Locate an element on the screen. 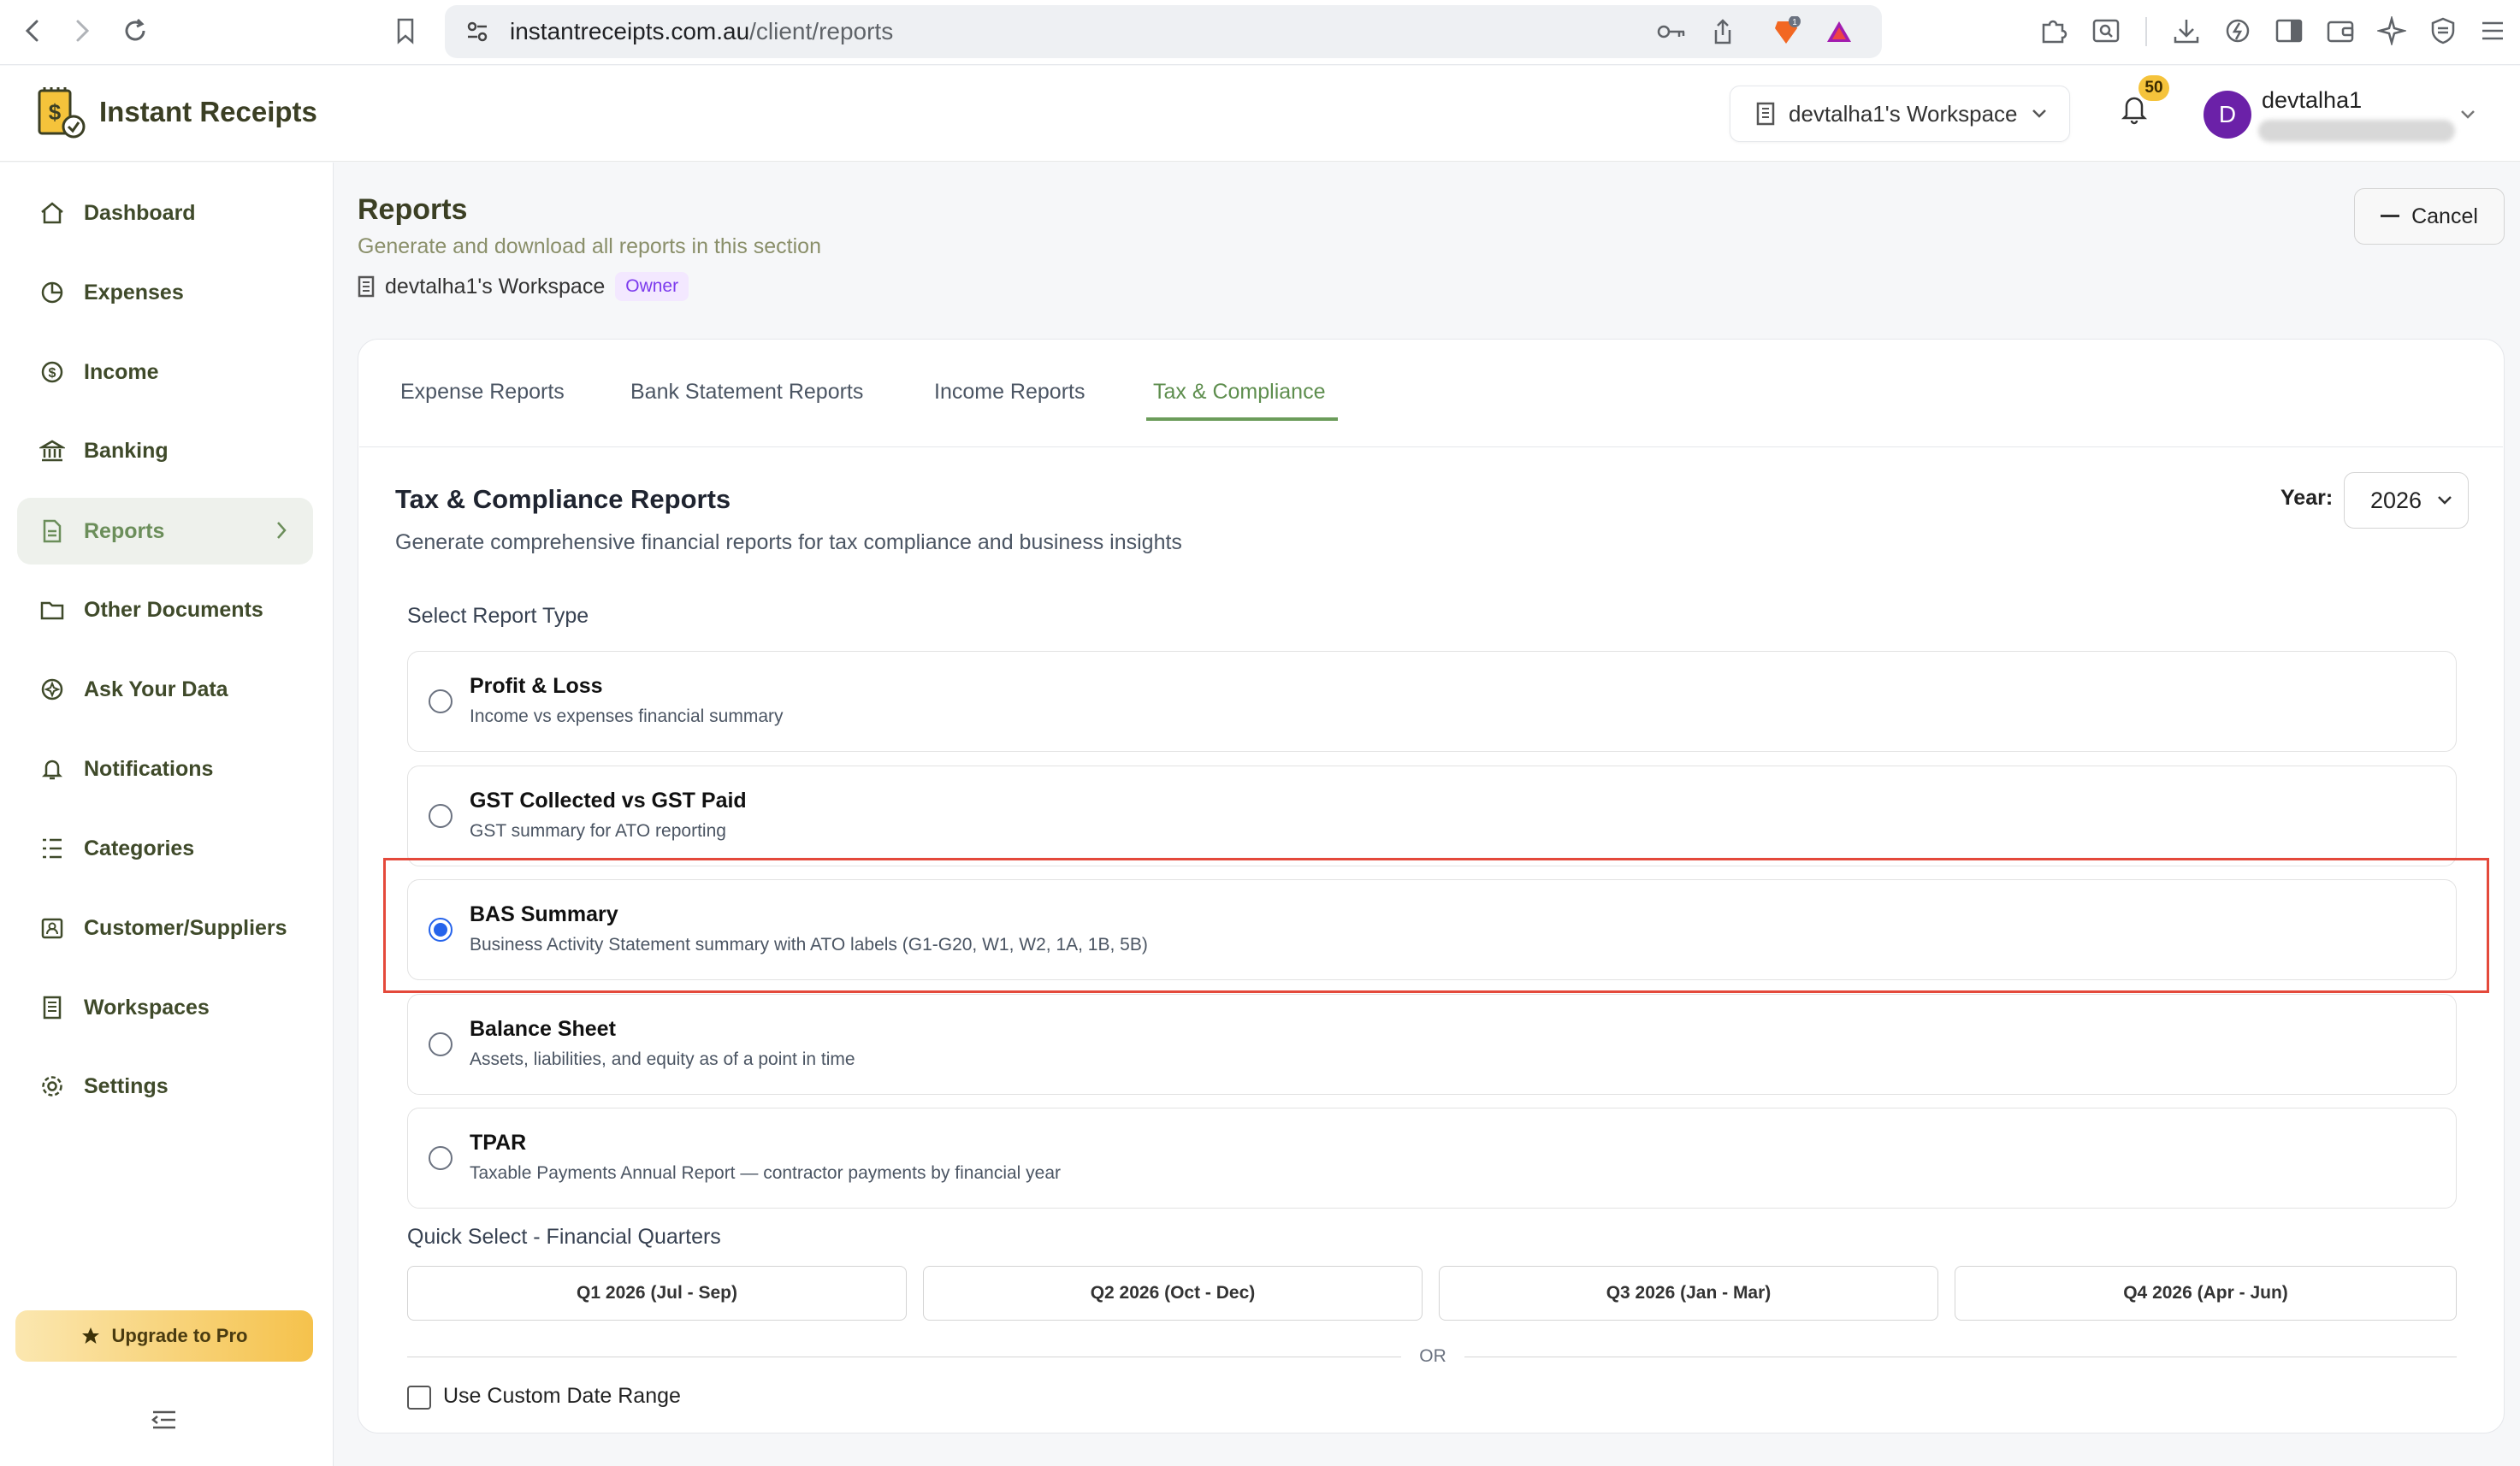  report-option-title: TPAR is located at coordinates (499, 1143).